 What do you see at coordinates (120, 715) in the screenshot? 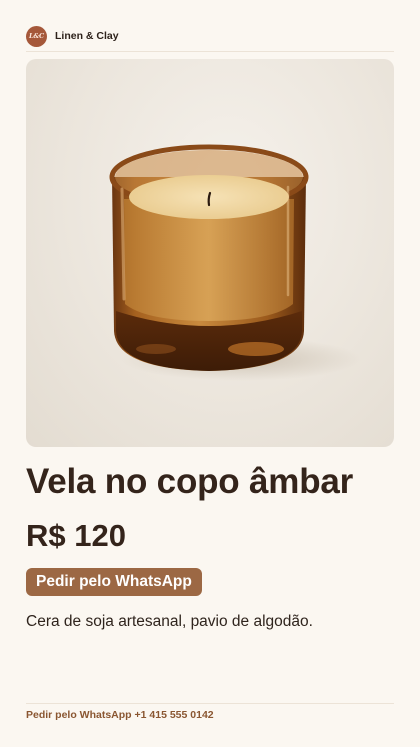
I see `footer-whatsapp-link: Pedir pelo WhatsApp +1 415 555 0142` at bounding box center [120, 715].